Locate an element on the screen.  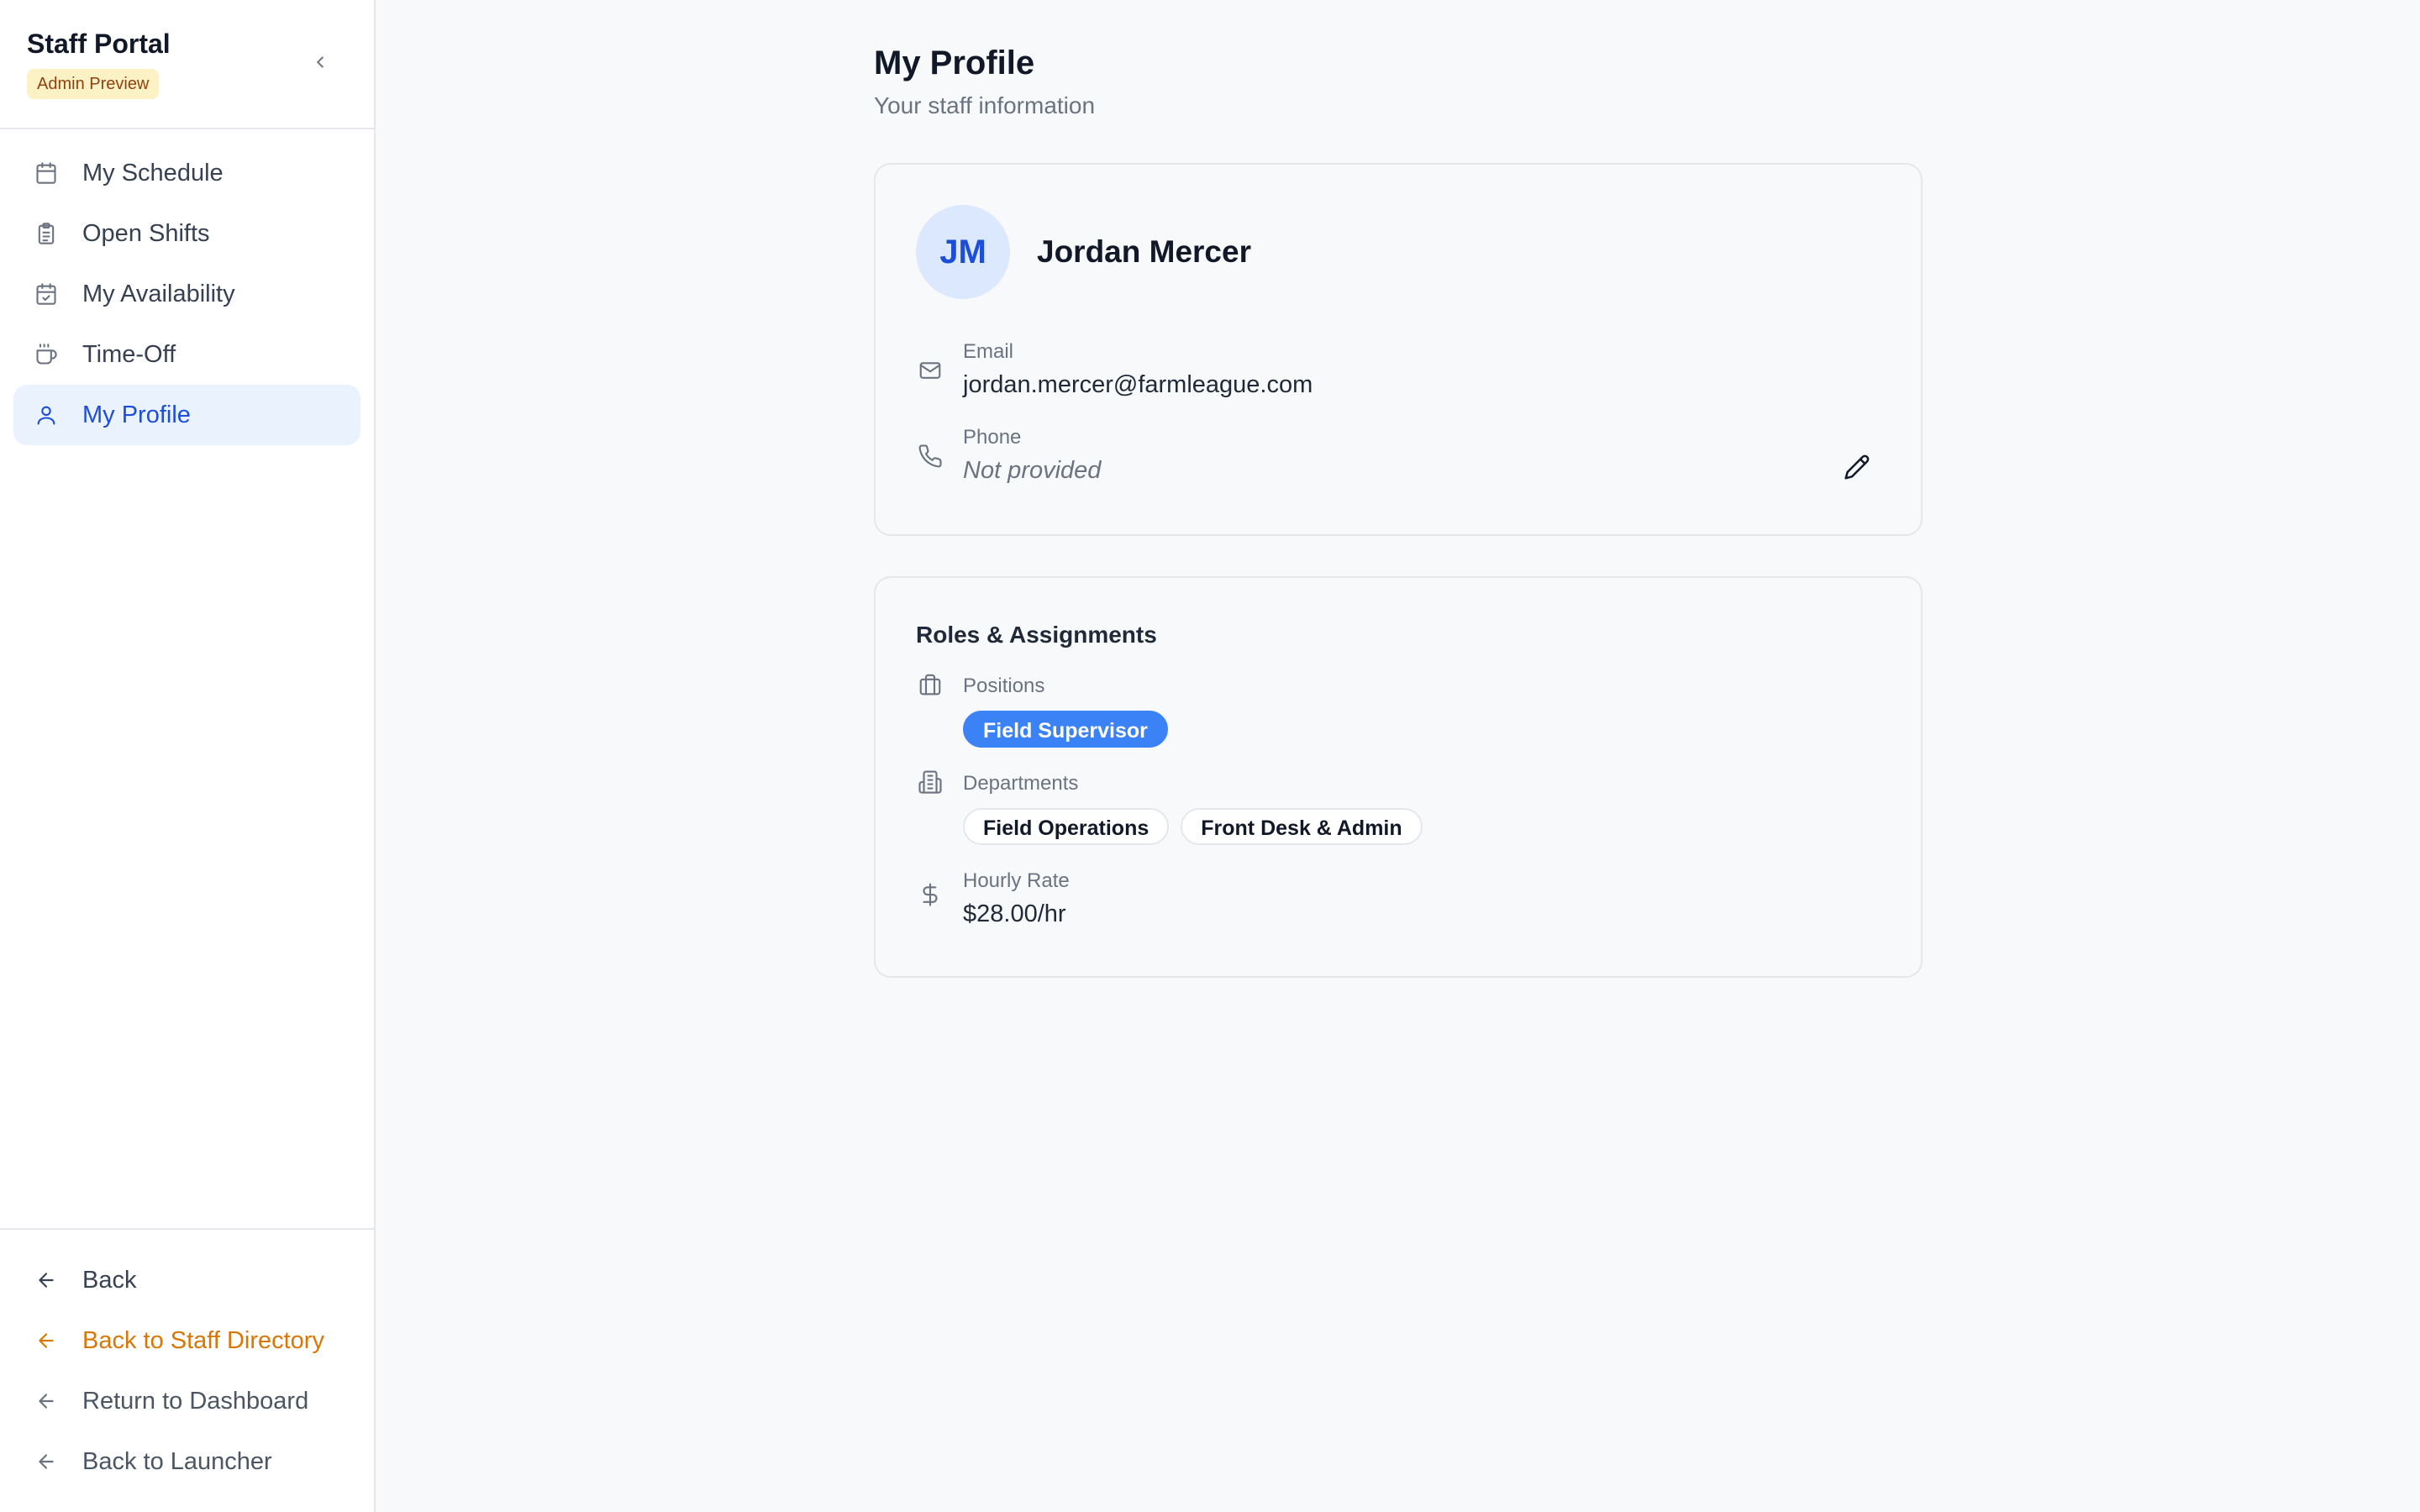
department-chip: Front Desk & Admin is located at coordinates (1302, 826).